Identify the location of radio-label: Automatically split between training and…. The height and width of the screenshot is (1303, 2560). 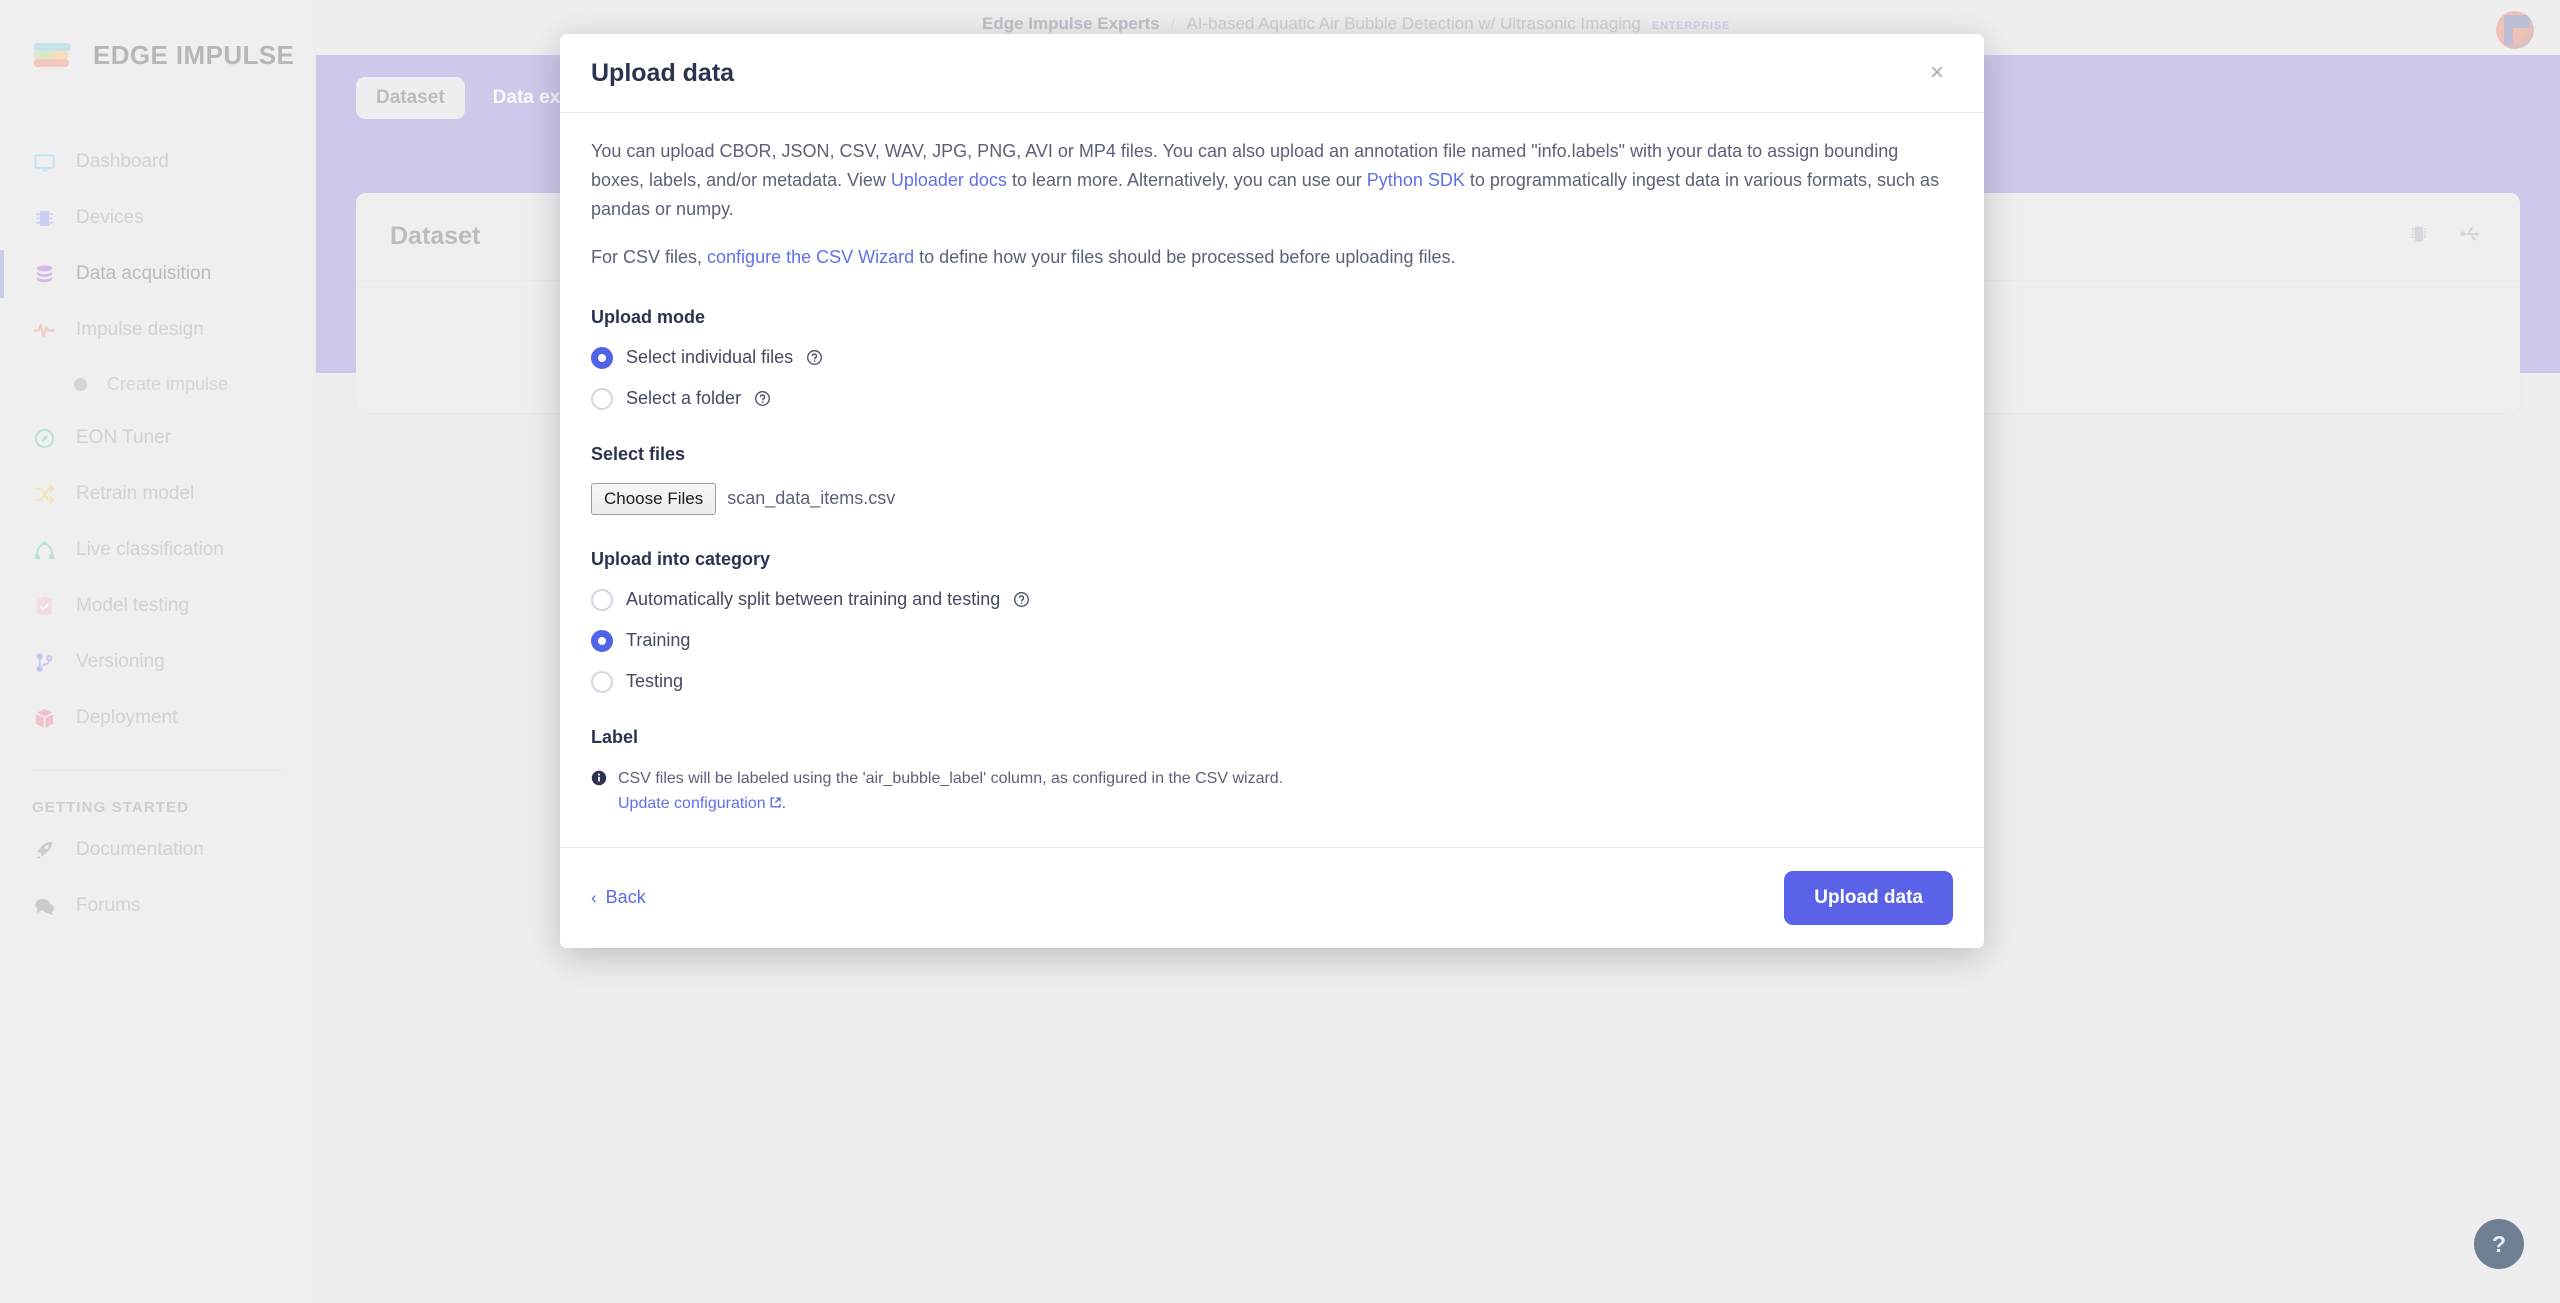
(813, 599).